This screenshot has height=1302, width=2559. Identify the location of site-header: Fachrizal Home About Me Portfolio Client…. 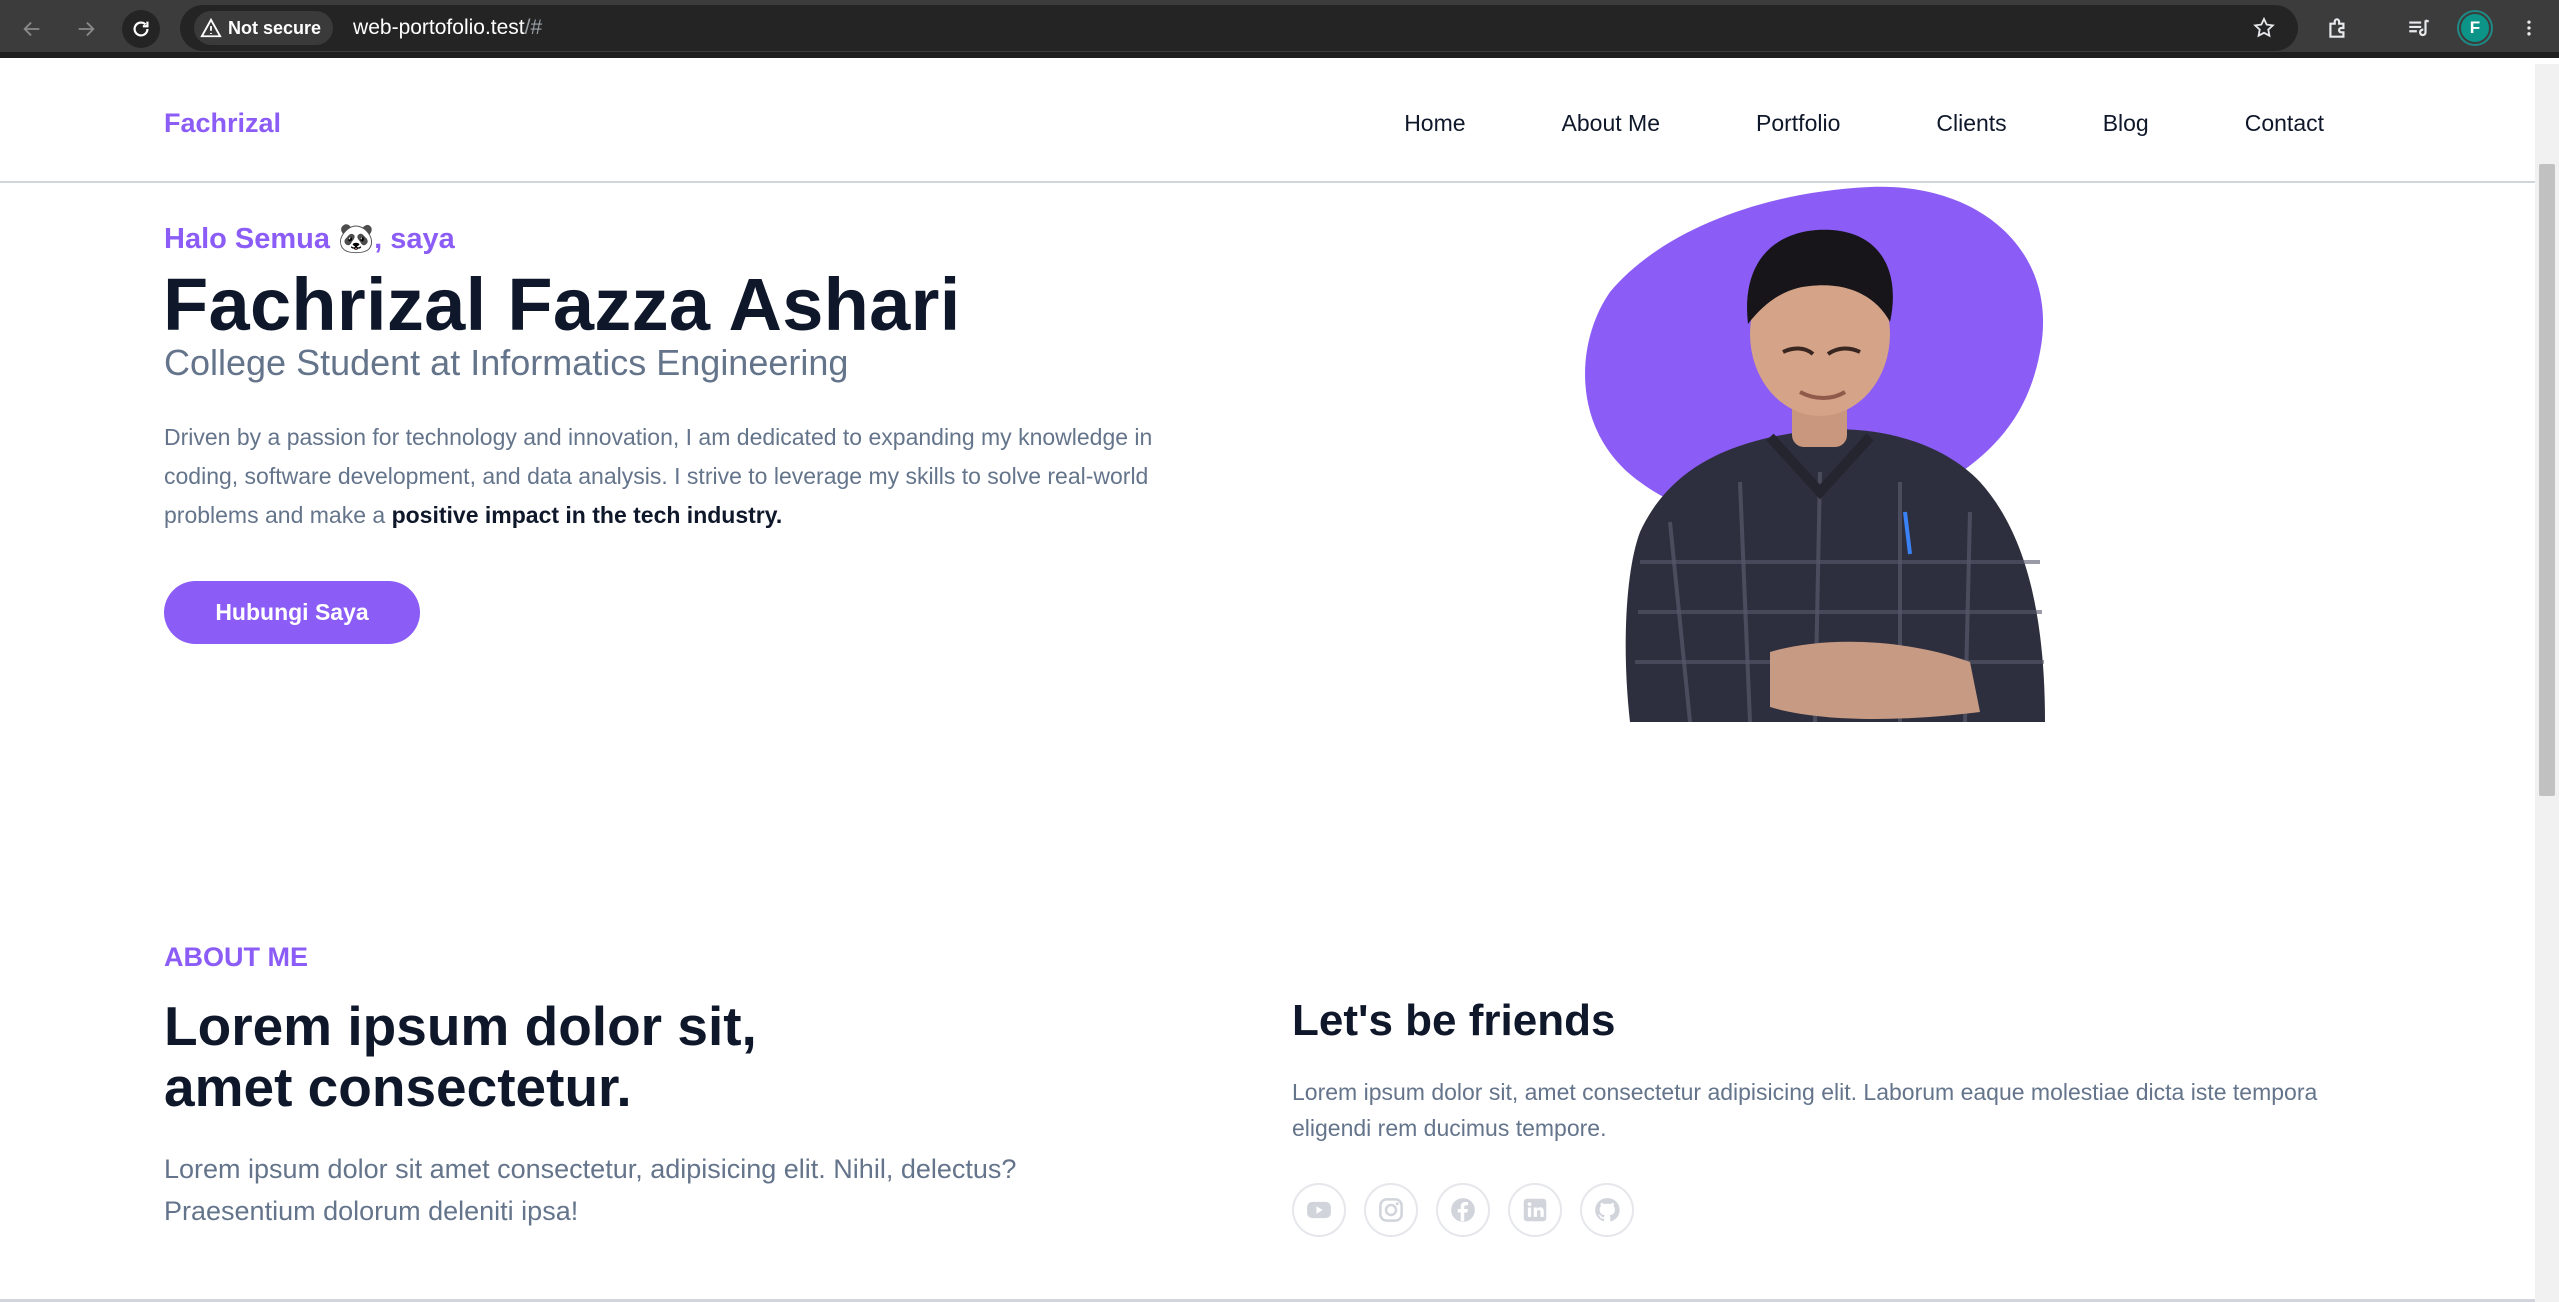
(1267, 123).